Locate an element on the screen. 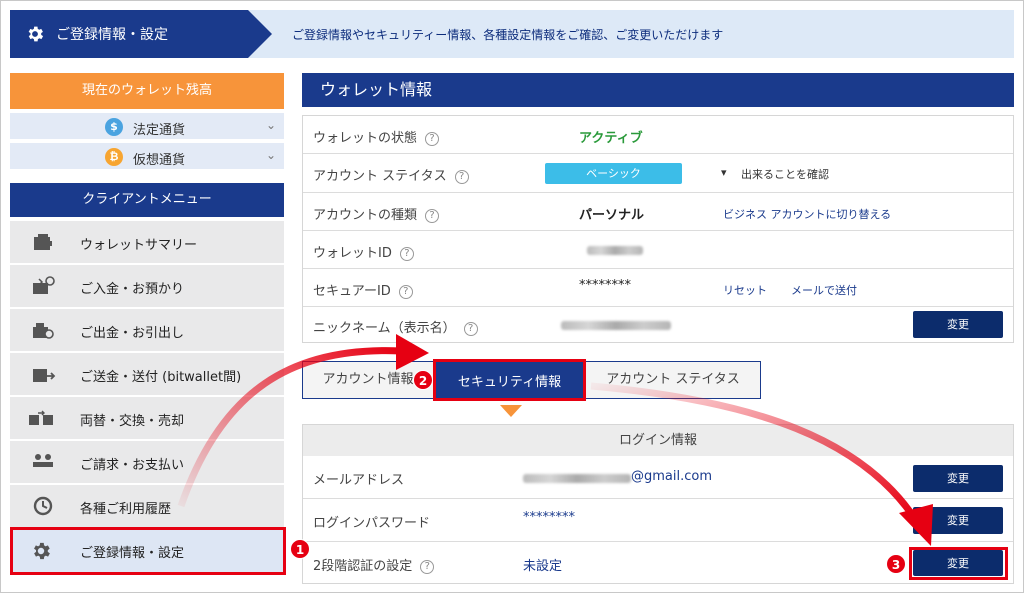  client-menu-title: クライアントメニュー is located at coordinates (147, 200).